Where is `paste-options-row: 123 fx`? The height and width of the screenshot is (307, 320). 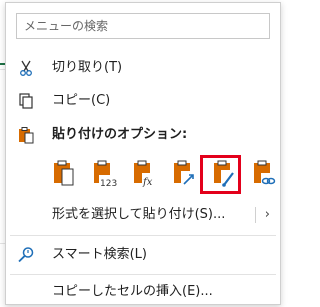 paste-options-row: 123 fx is located at coordinates (163, 176).